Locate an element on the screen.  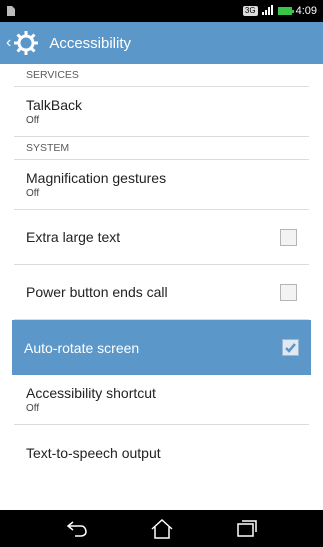
home-button-icon is located at coordinates (162, 529).